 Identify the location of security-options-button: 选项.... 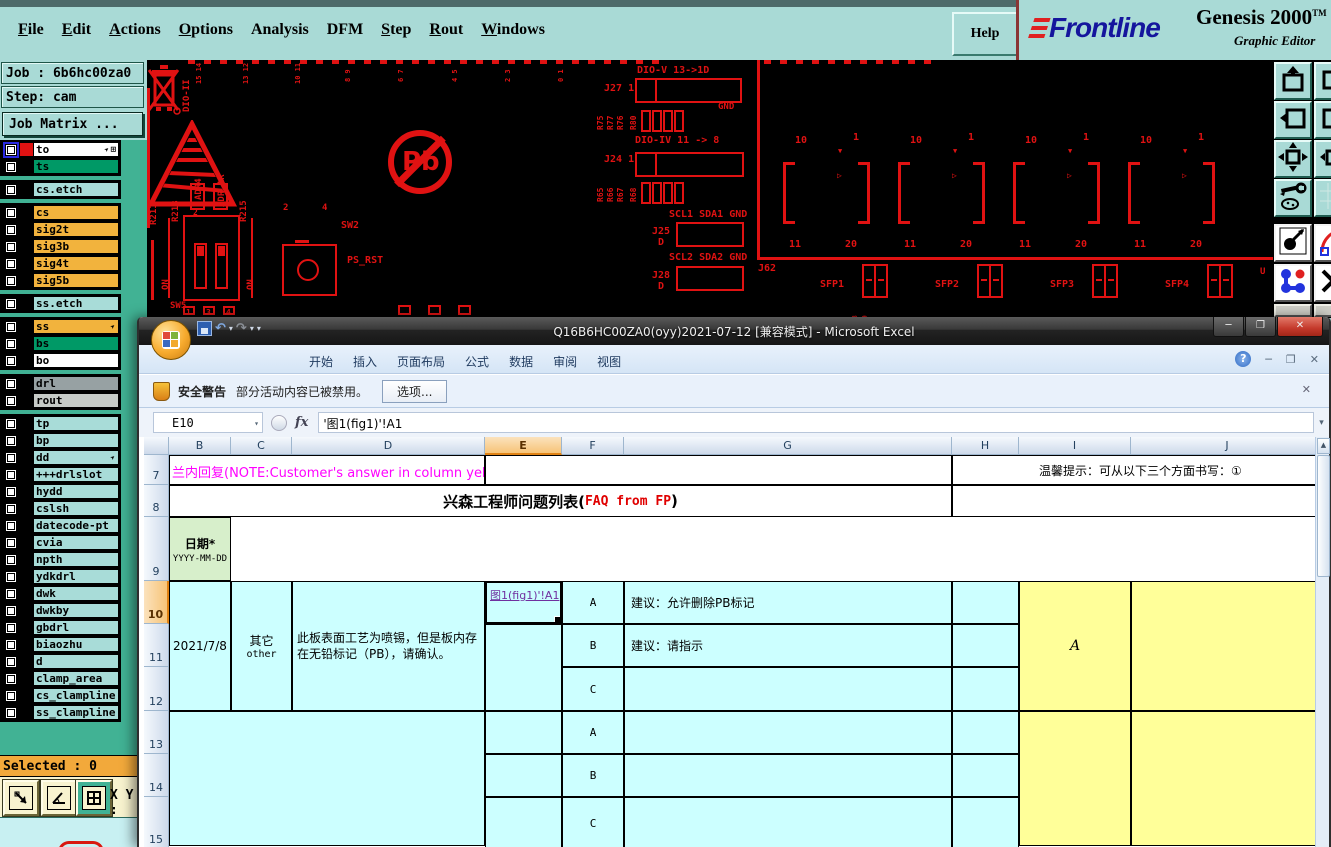
(415, 391).